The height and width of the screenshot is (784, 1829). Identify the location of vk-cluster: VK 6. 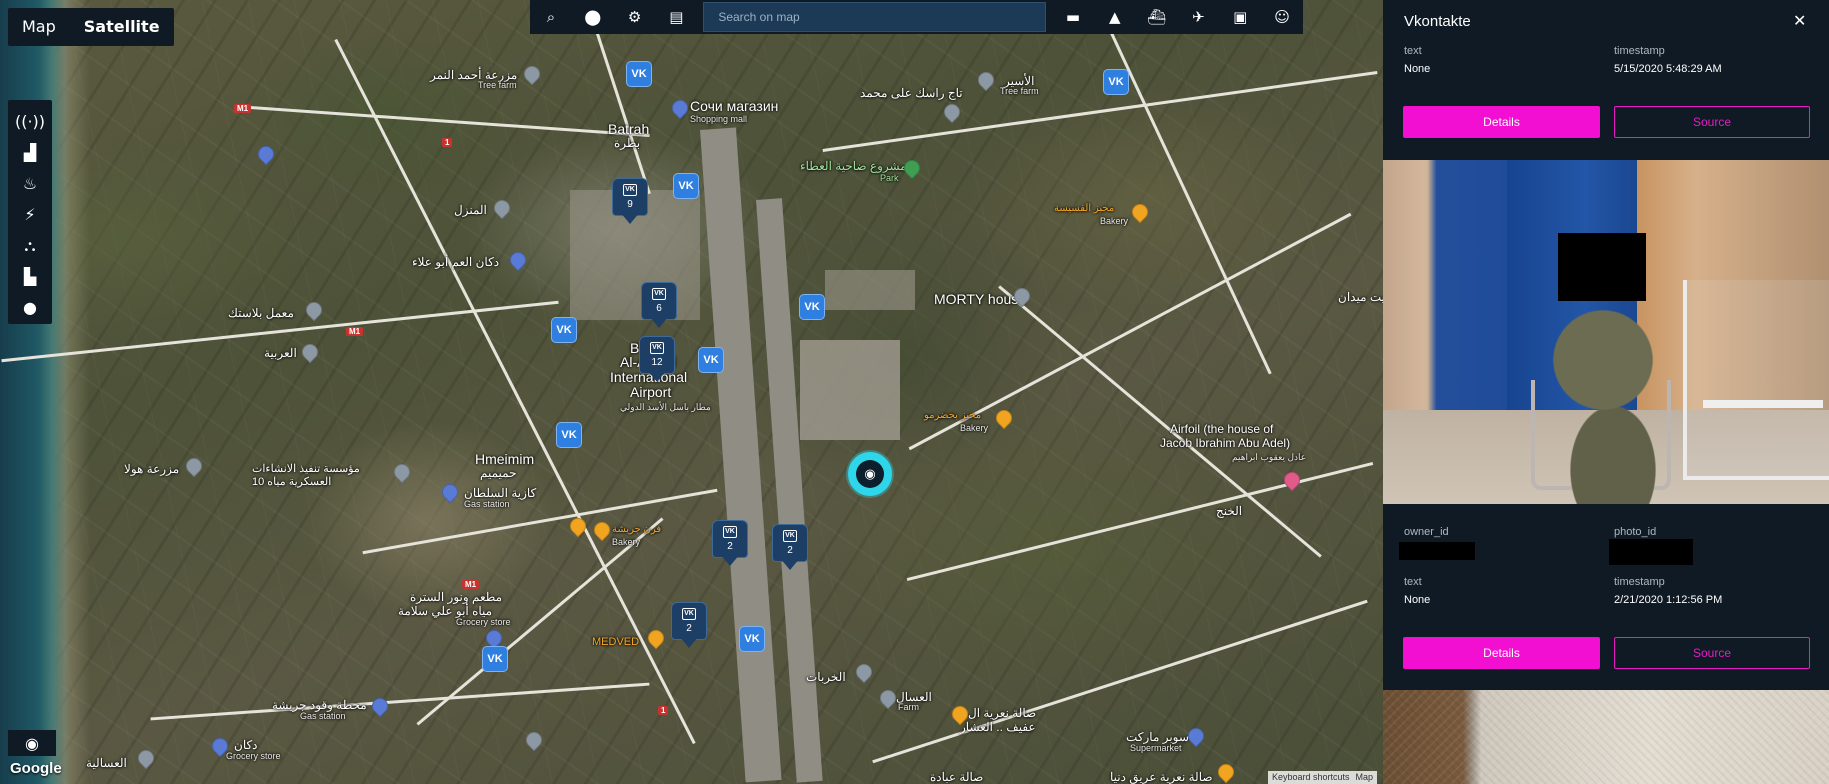
(659, 306).